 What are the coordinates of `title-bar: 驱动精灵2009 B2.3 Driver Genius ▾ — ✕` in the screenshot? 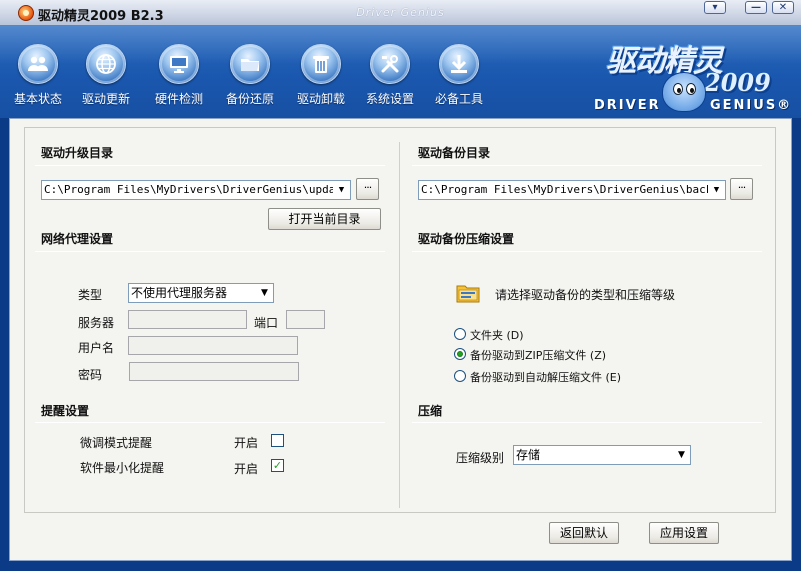 It's located at (400, 13).